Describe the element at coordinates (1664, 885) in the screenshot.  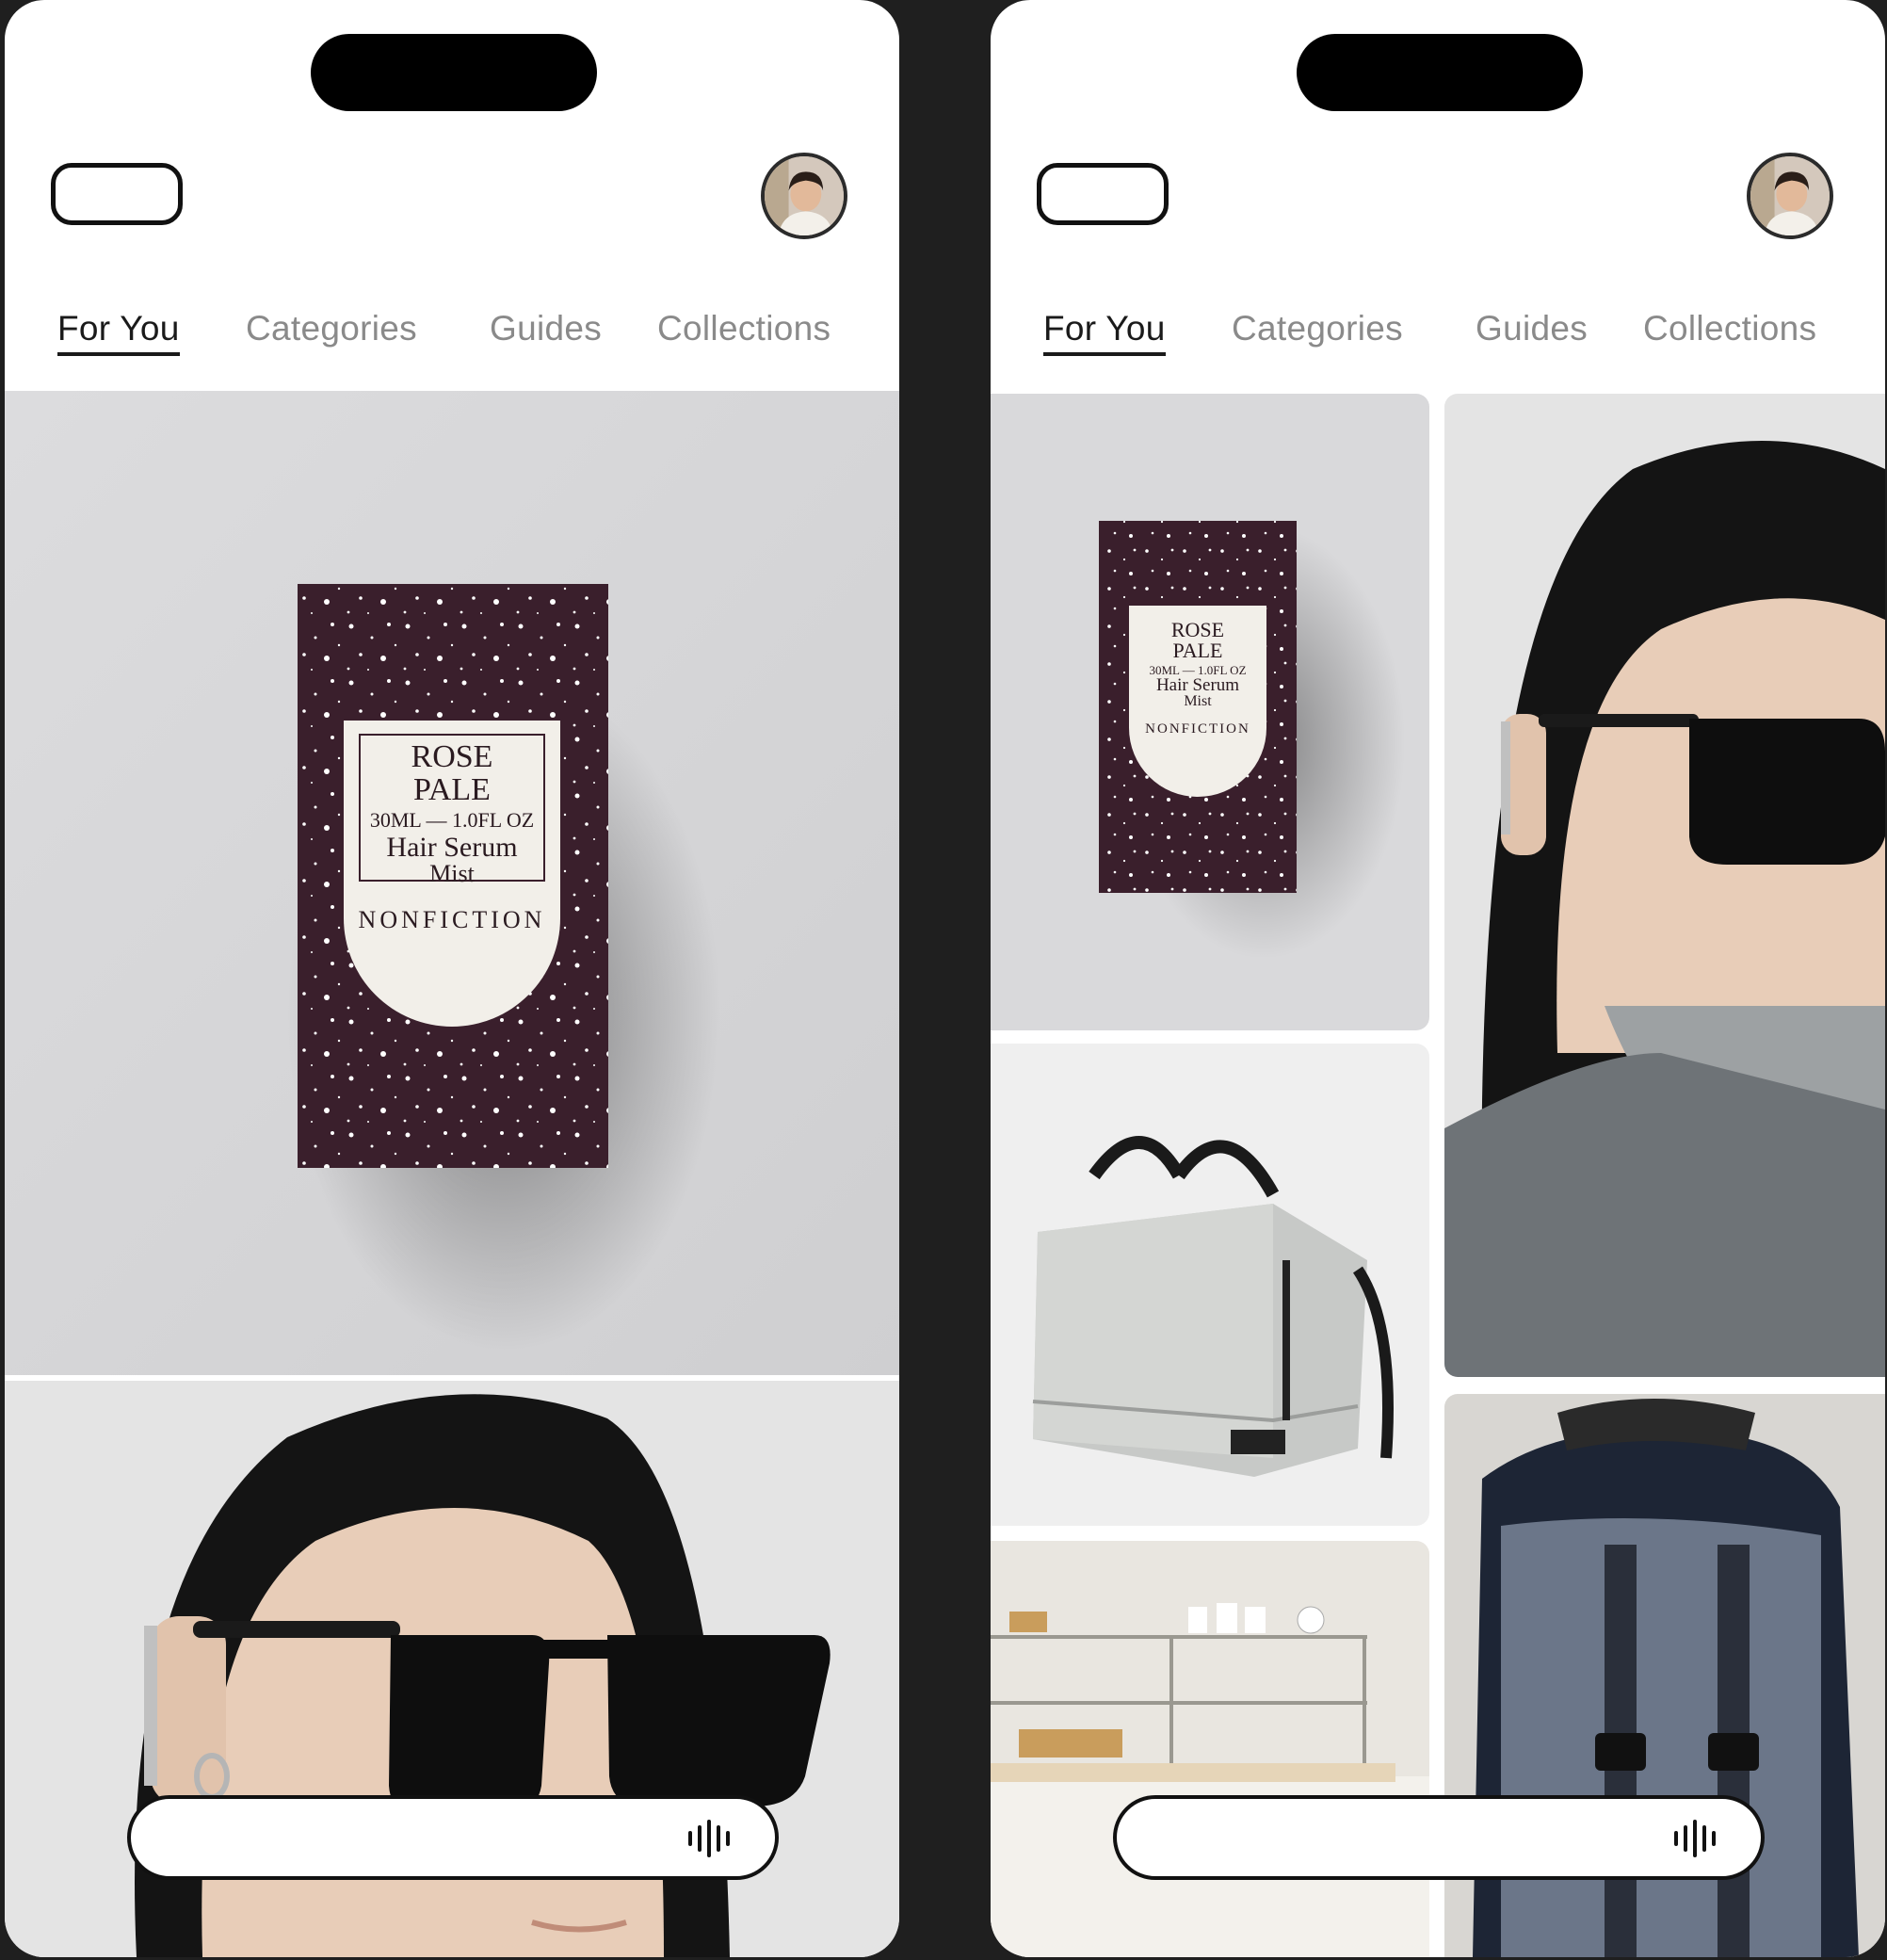
I see `product-card-sunglasses` at that location.